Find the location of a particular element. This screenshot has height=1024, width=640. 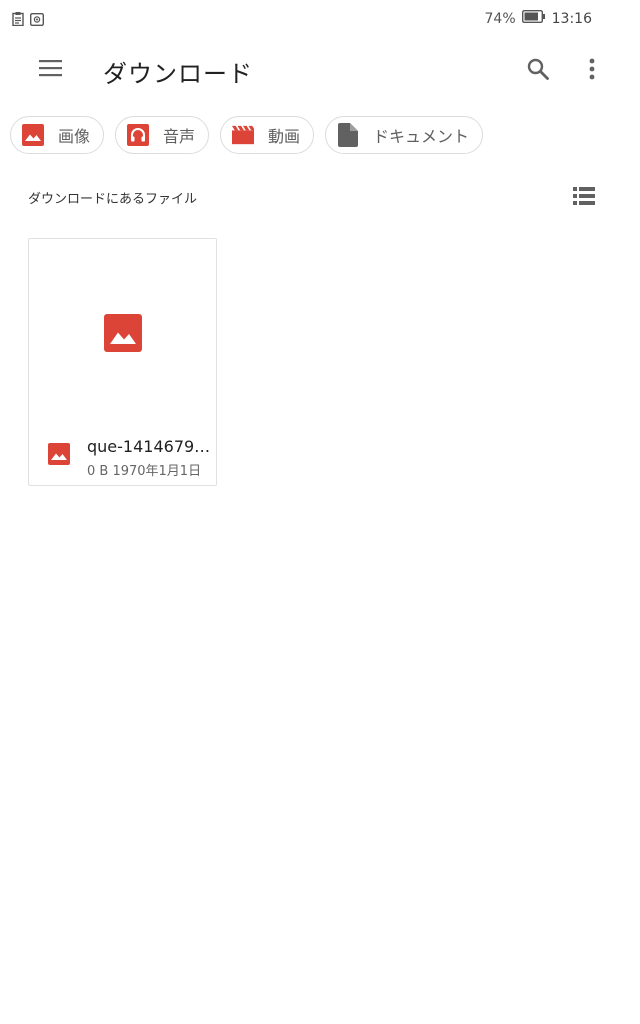

chip-label: 動画 is located at coordinates (284, 136).